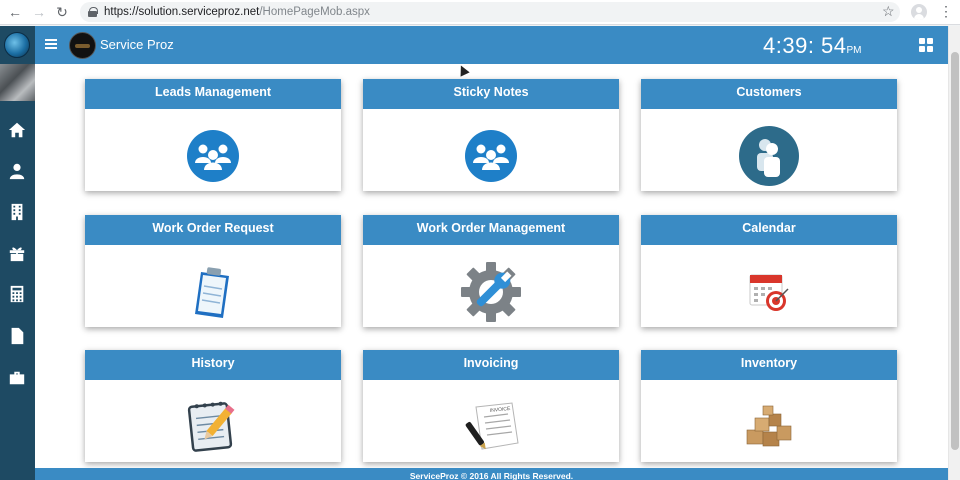  I want to click on tile-title: Invoicing, so click(491, 365).